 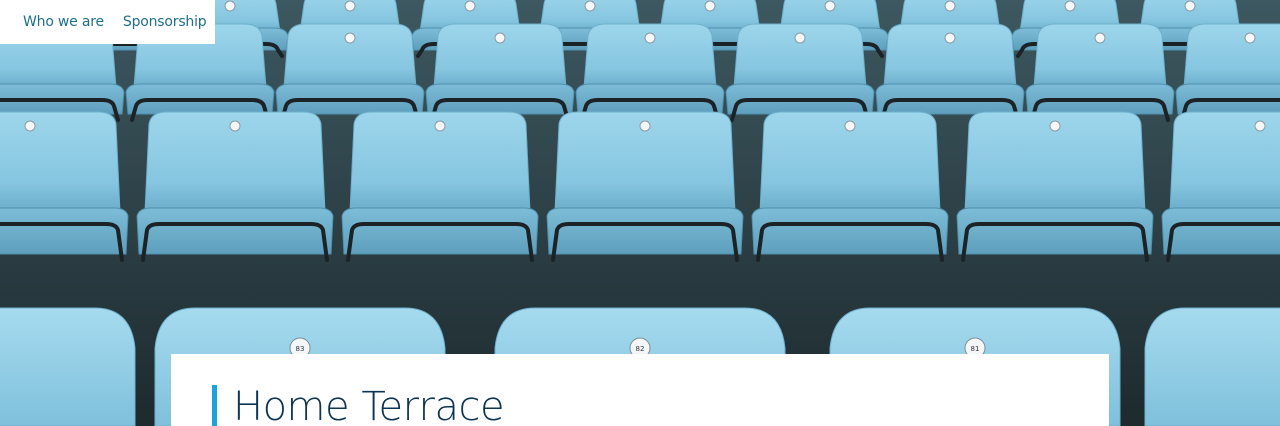 I want to click on seat-number: 81, so click(x=975, y=349).